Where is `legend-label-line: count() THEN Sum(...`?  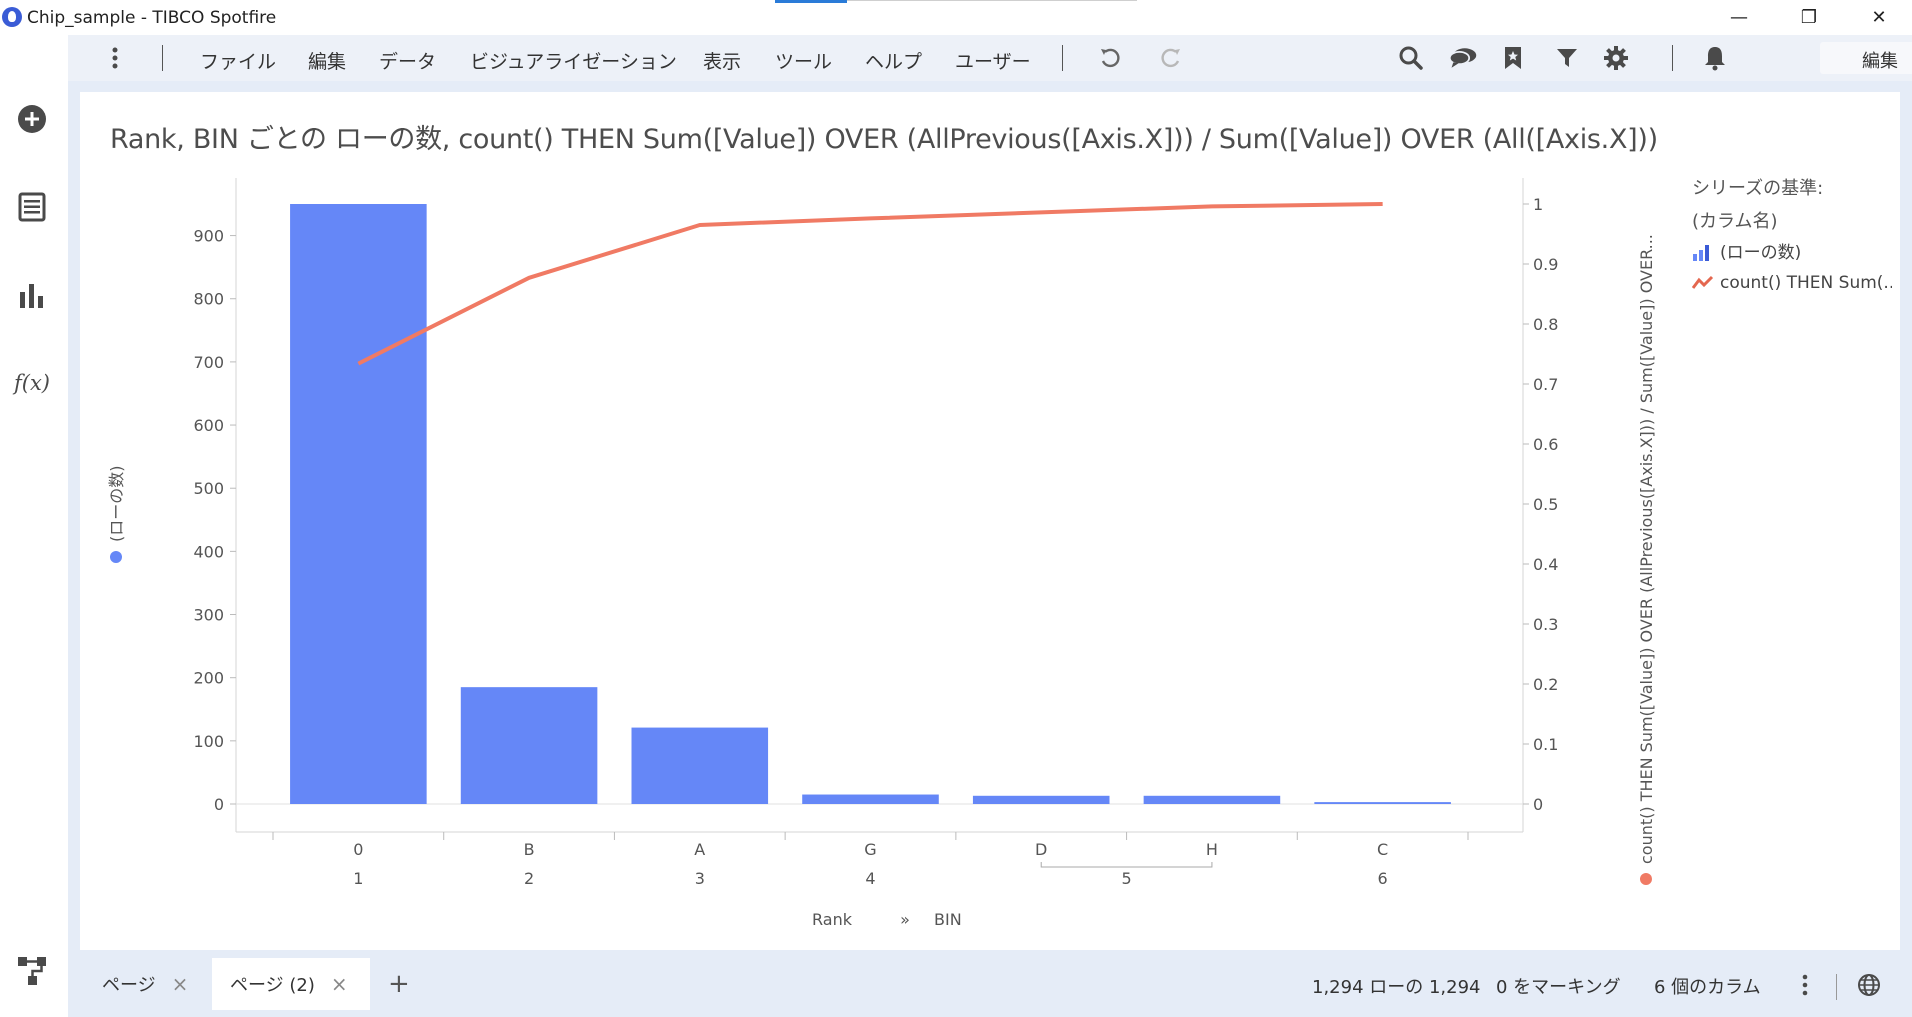
legend-label-line: count() THEN Sum(... is located at coordinates (1806, 283).